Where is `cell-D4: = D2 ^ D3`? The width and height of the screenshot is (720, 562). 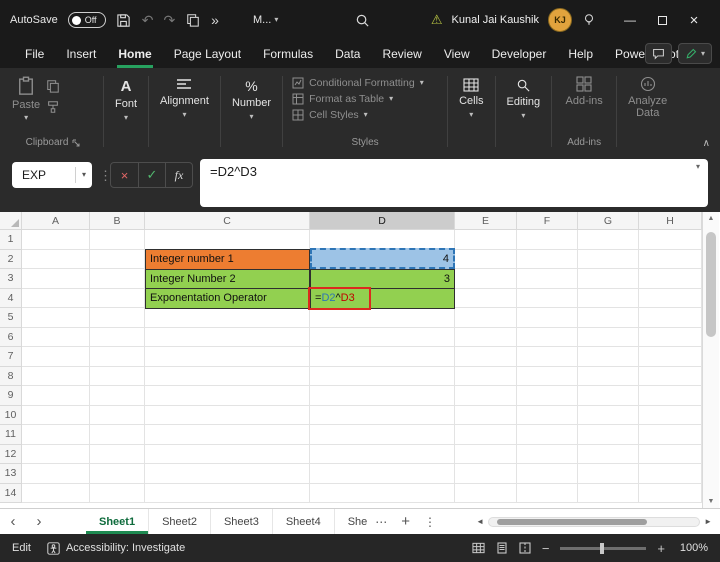 cell-D4: = D2 ^ D3 is located at coordinates (382, 298).